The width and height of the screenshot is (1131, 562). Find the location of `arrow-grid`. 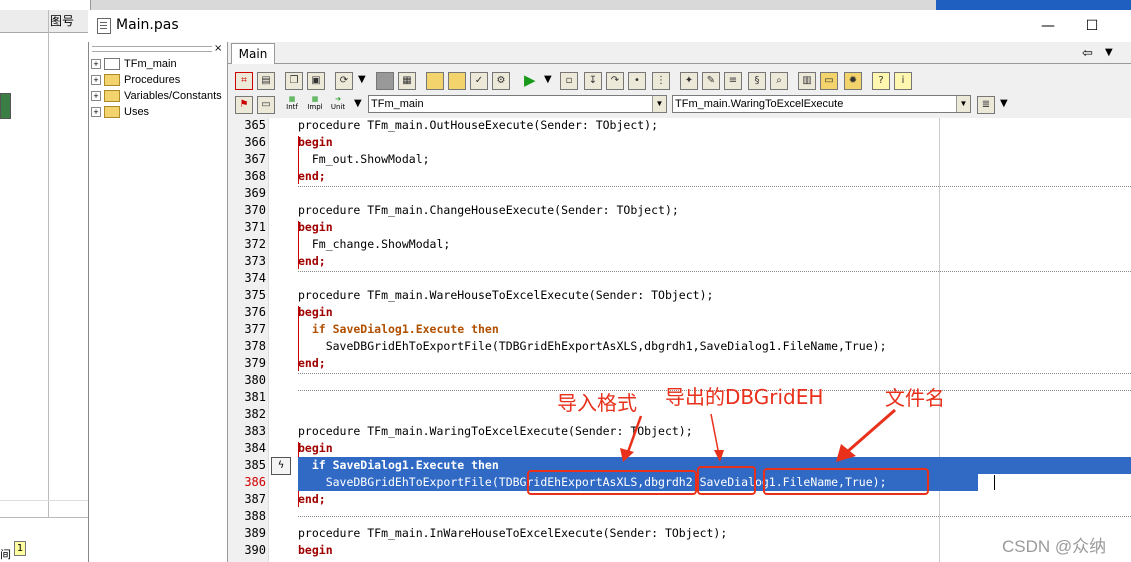

arrow-grid is located at coordinates (715, 434).